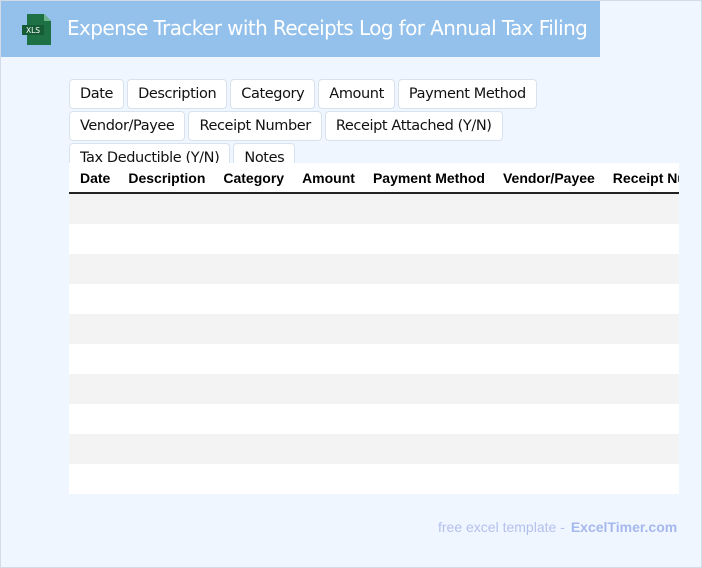 Image resolution: width=702 pixels, height=568 pixels. I want to click on footer: free excel template - ExcelTimer.com, so click(557, 527).